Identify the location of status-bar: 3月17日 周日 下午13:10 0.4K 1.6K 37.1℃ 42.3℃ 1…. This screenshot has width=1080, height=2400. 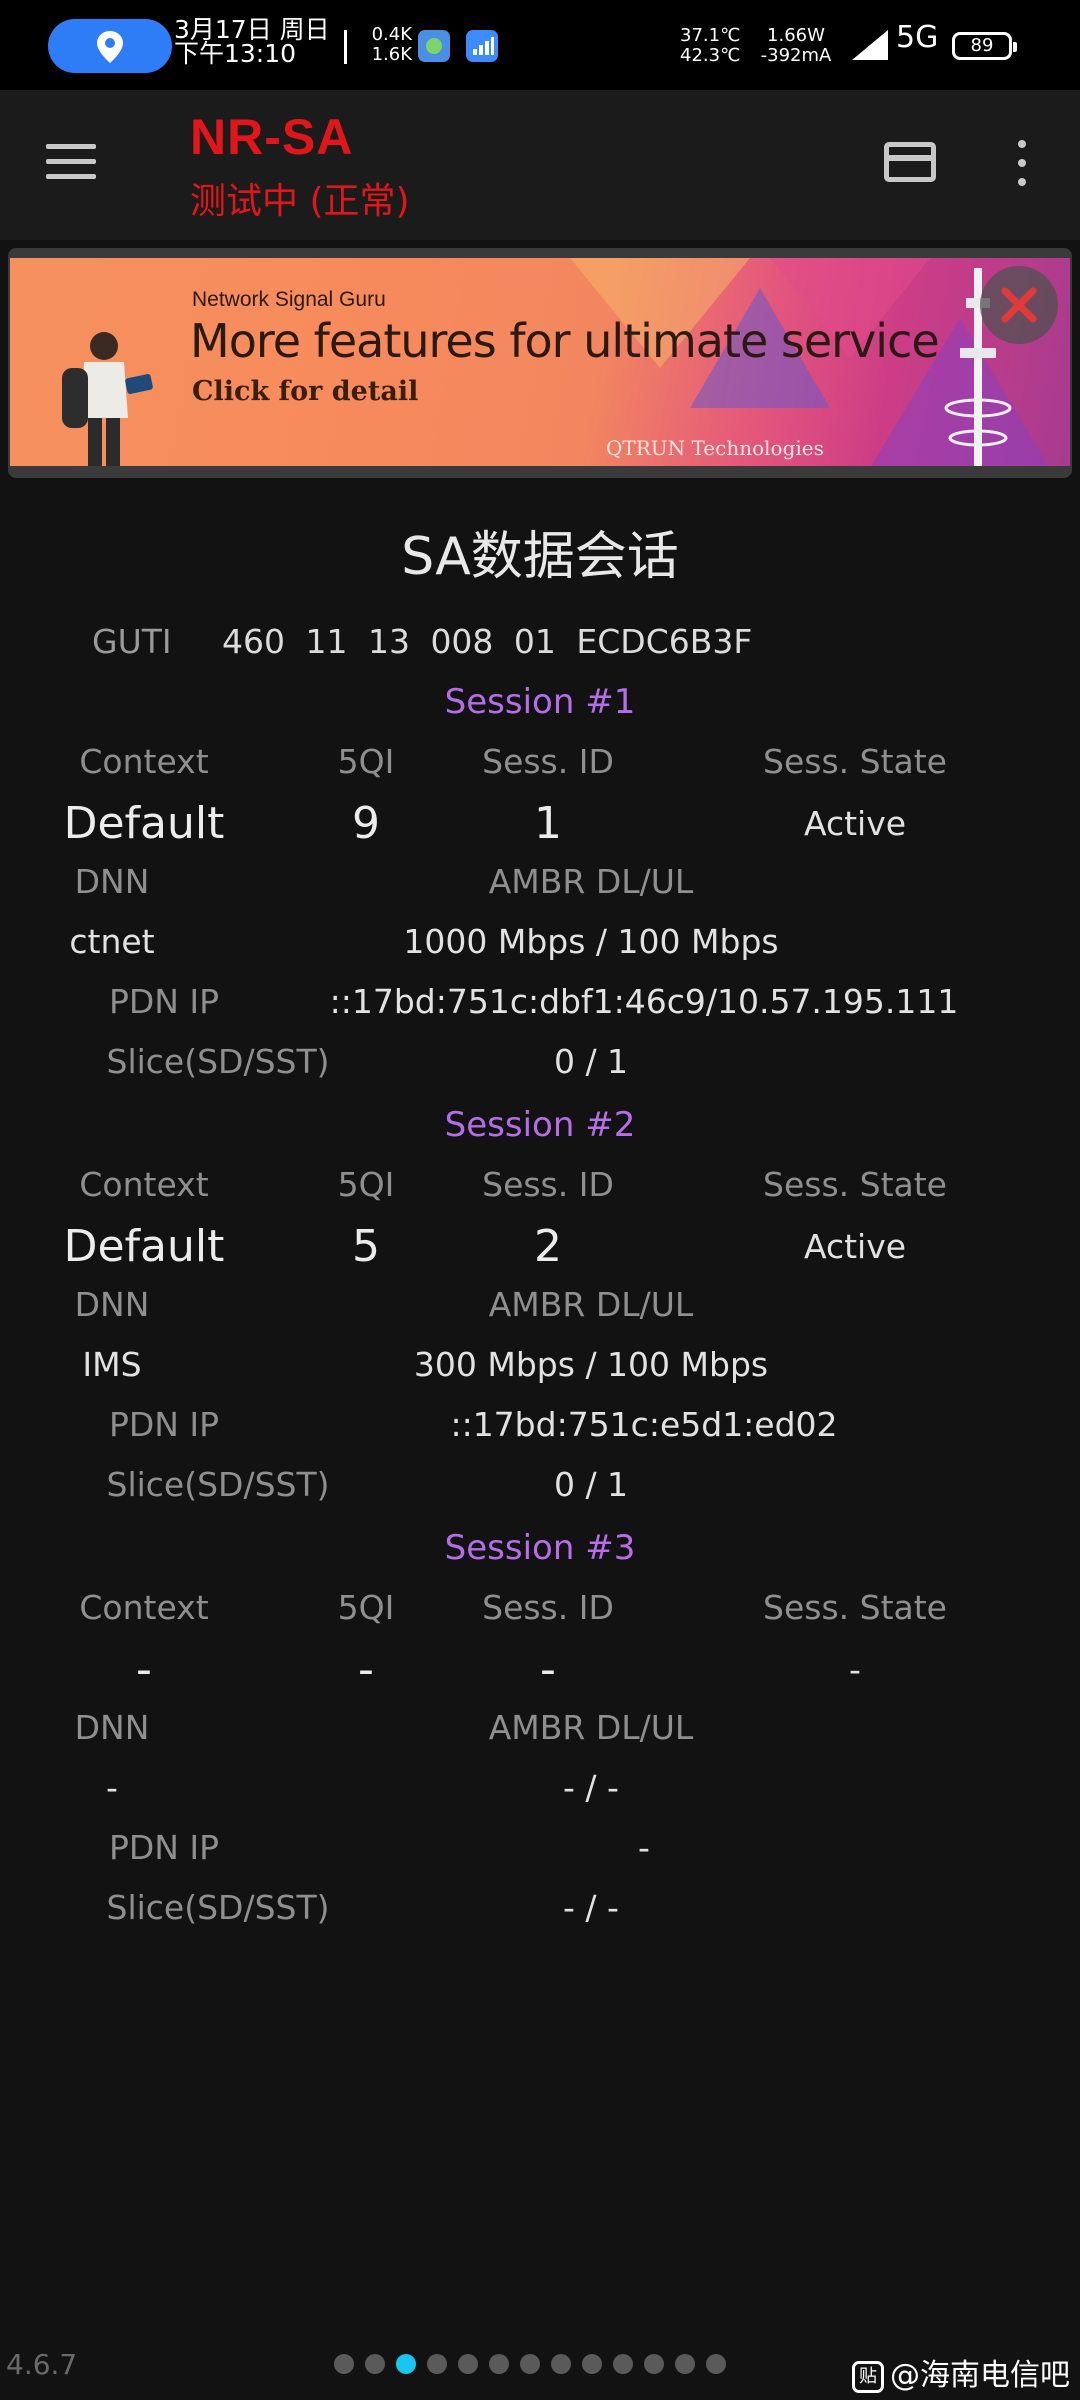
(540, 45).